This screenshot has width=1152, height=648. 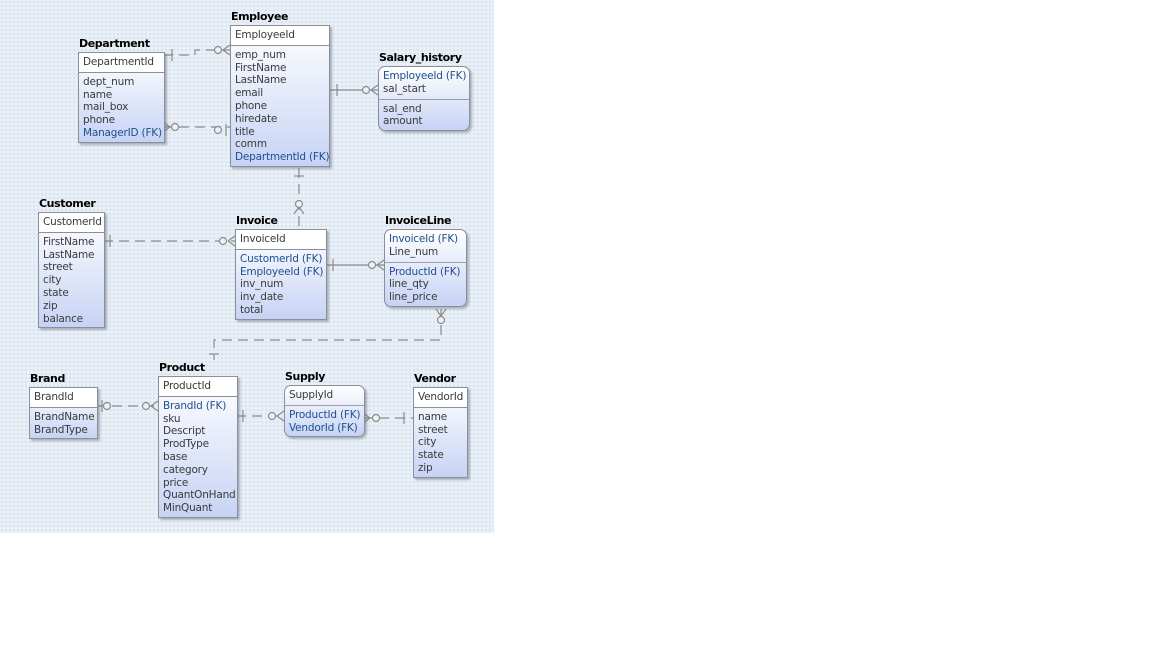 What do you see at coordinates (424, 89) in the screenshot?
I see `key-column: sal_start` at bounding box center [424, 89].